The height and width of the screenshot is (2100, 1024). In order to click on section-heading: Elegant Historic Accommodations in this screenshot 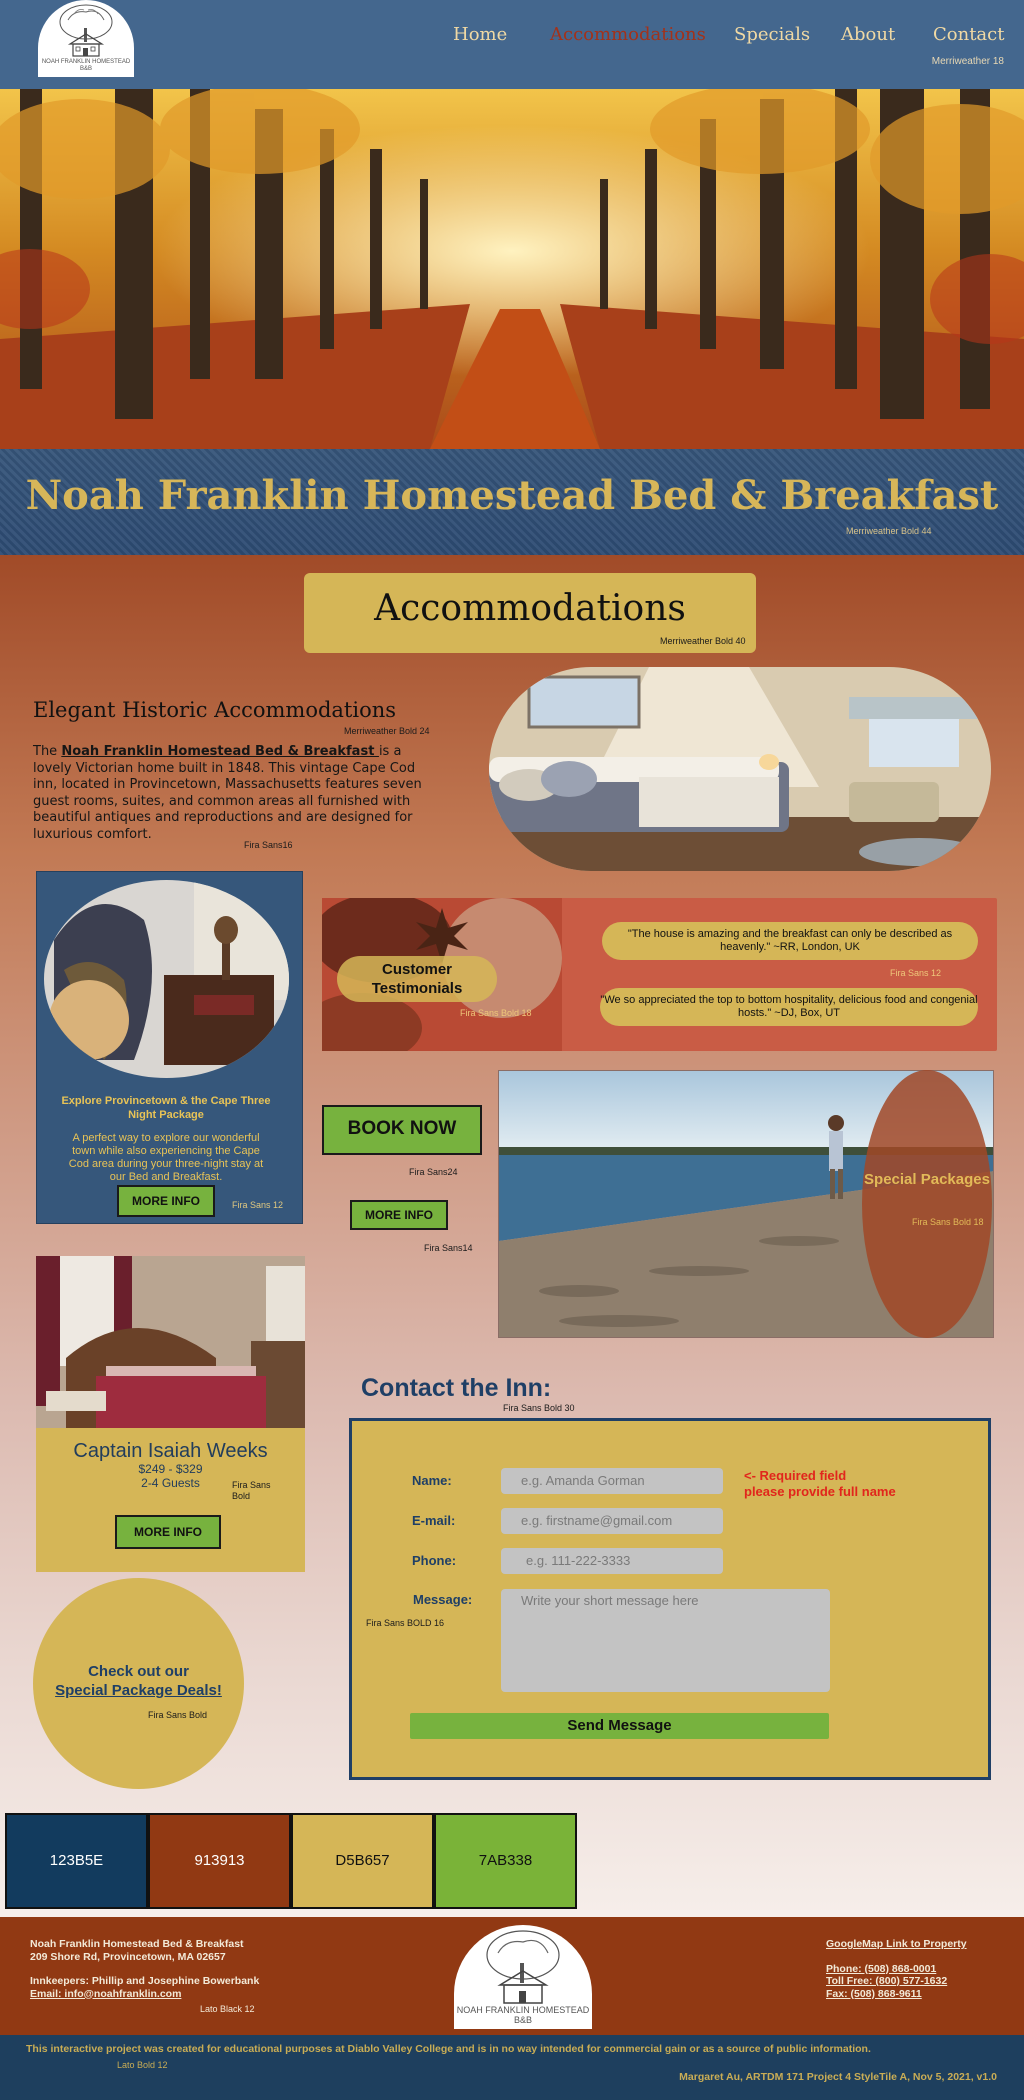, I will do `click(215, 710)`.